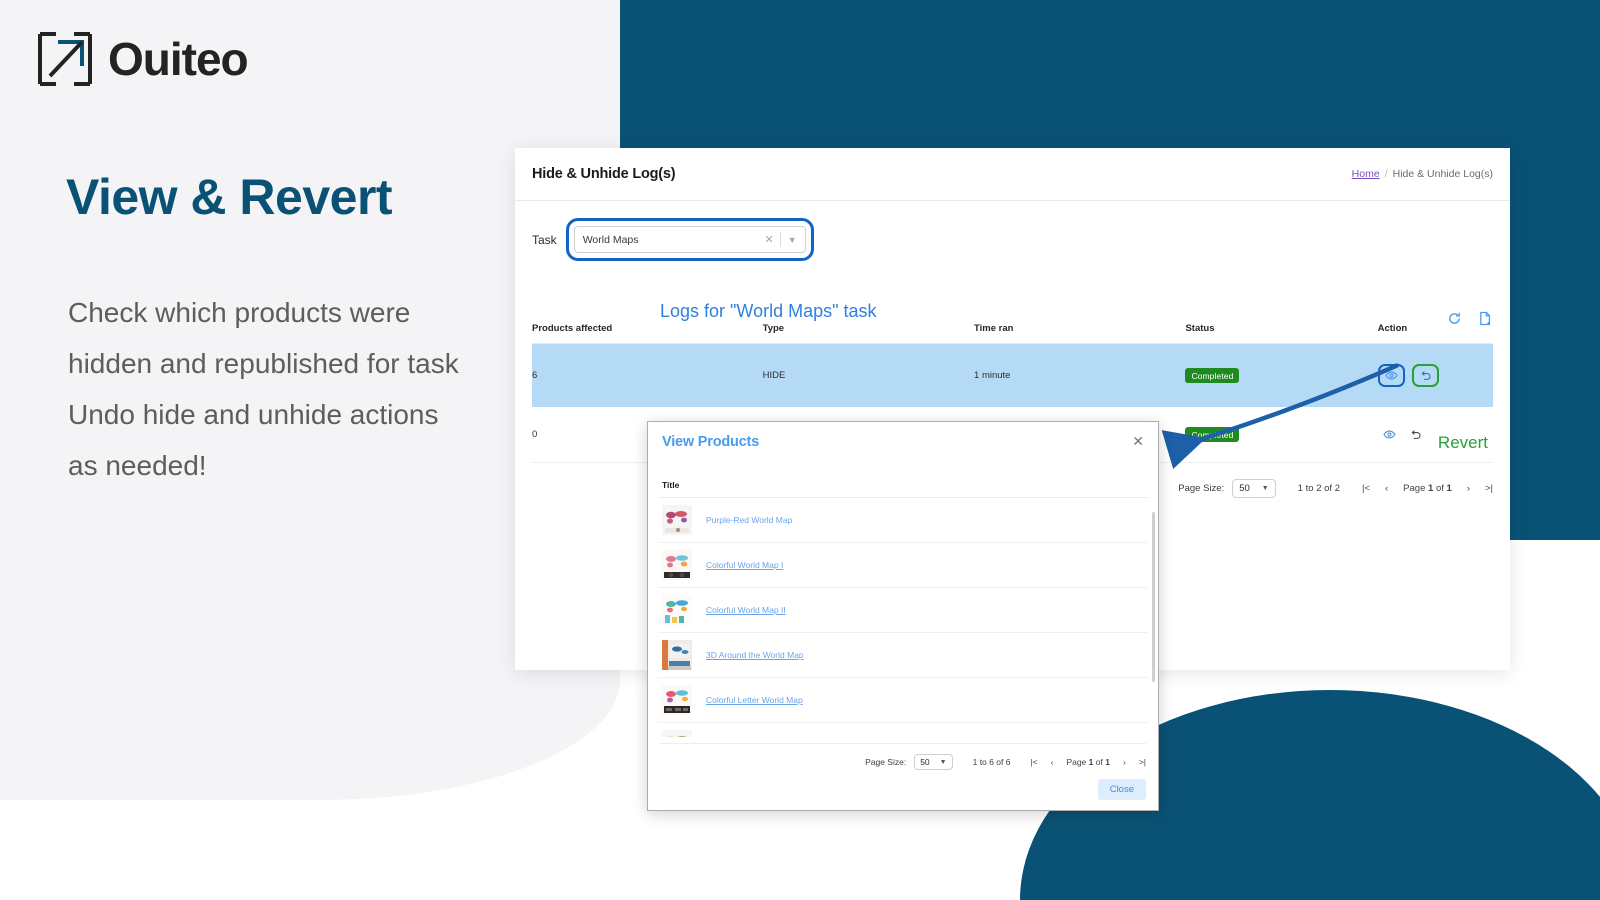  I want to click on cell-time-ran: 1 minute, so click(1080, 375).